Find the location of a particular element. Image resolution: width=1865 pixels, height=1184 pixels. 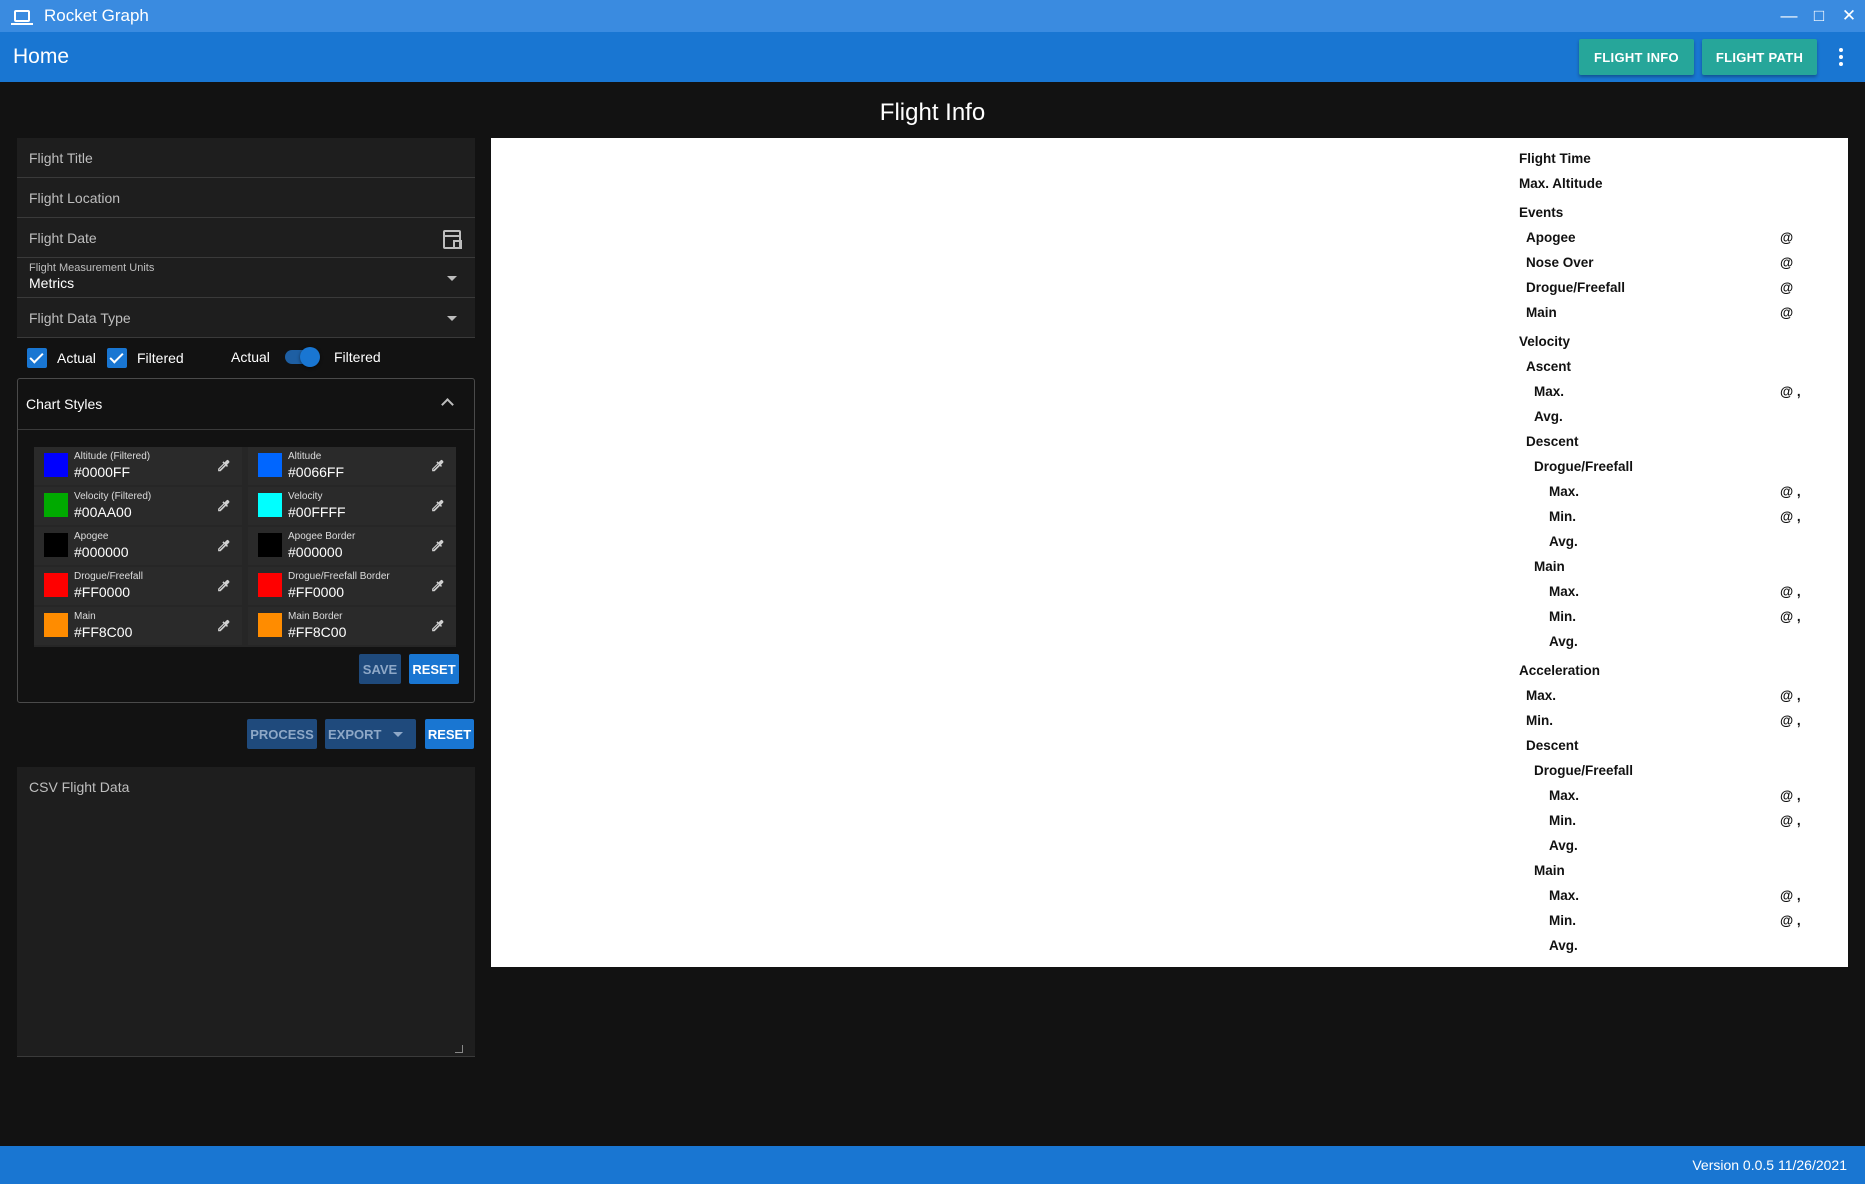

chart-styles-header: Chart Styles is located at coordinates (246, 404).